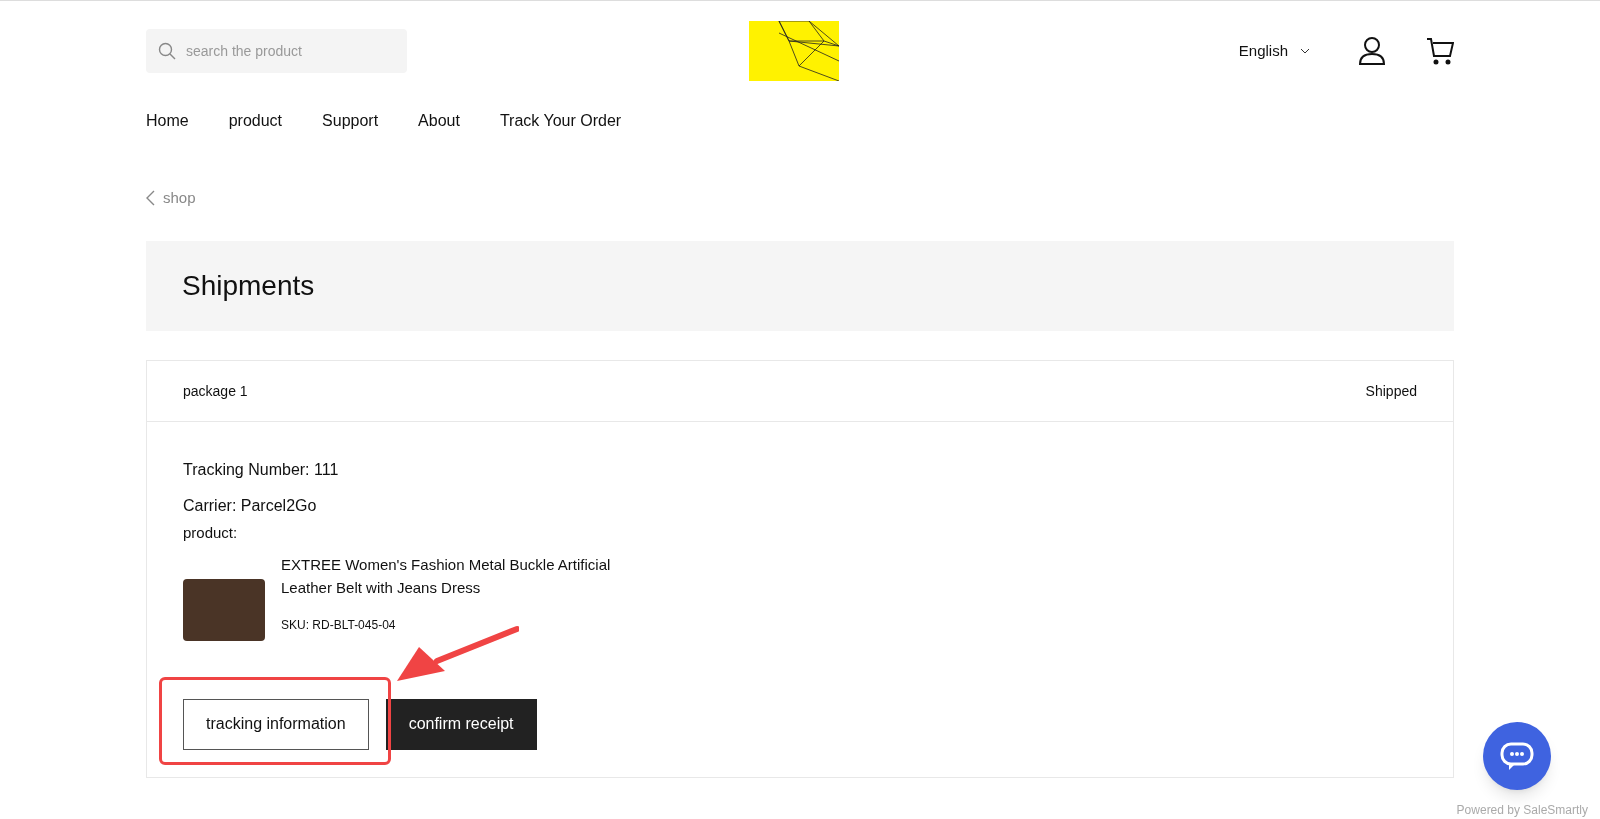 Image resolution: width=1600 pixels, height=819 pixels. Describe the element at coordinates (350, 121) in the screenshot. I see `nav-link: Support` at that location.